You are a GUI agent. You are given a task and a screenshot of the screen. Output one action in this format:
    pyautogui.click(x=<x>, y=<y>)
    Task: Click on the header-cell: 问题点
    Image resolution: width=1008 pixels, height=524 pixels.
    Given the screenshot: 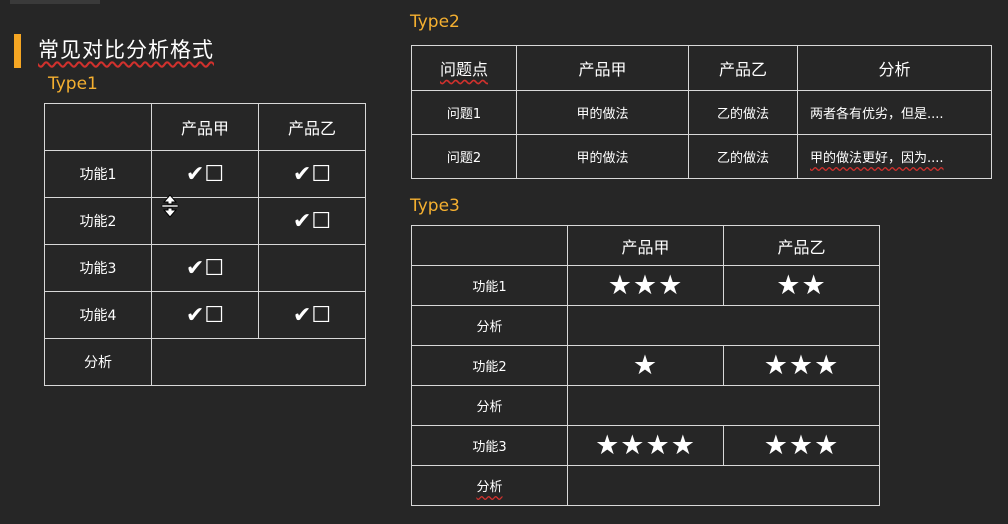 What is the action you would take?
    pyautogui.click(x=464, y=68)
    